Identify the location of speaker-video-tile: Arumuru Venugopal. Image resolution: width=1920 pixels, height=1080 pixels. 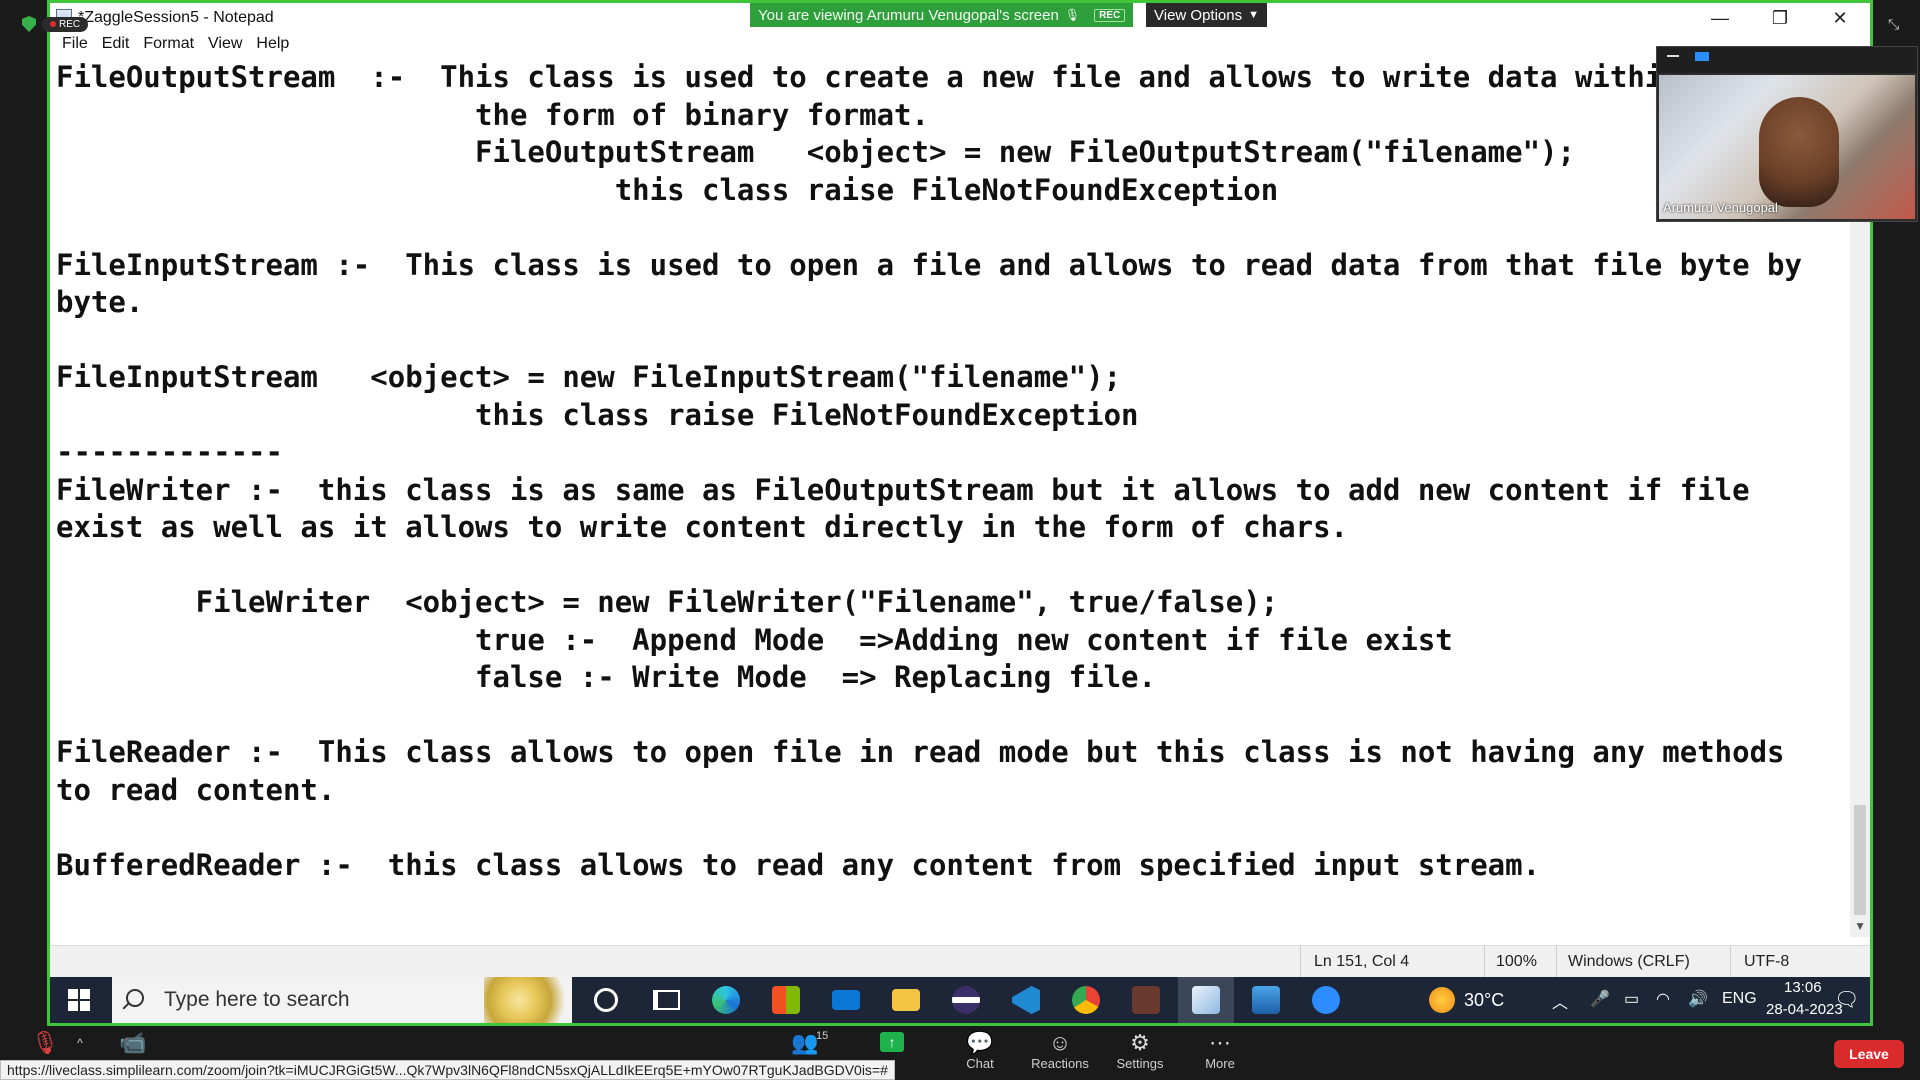
(1787, 134).